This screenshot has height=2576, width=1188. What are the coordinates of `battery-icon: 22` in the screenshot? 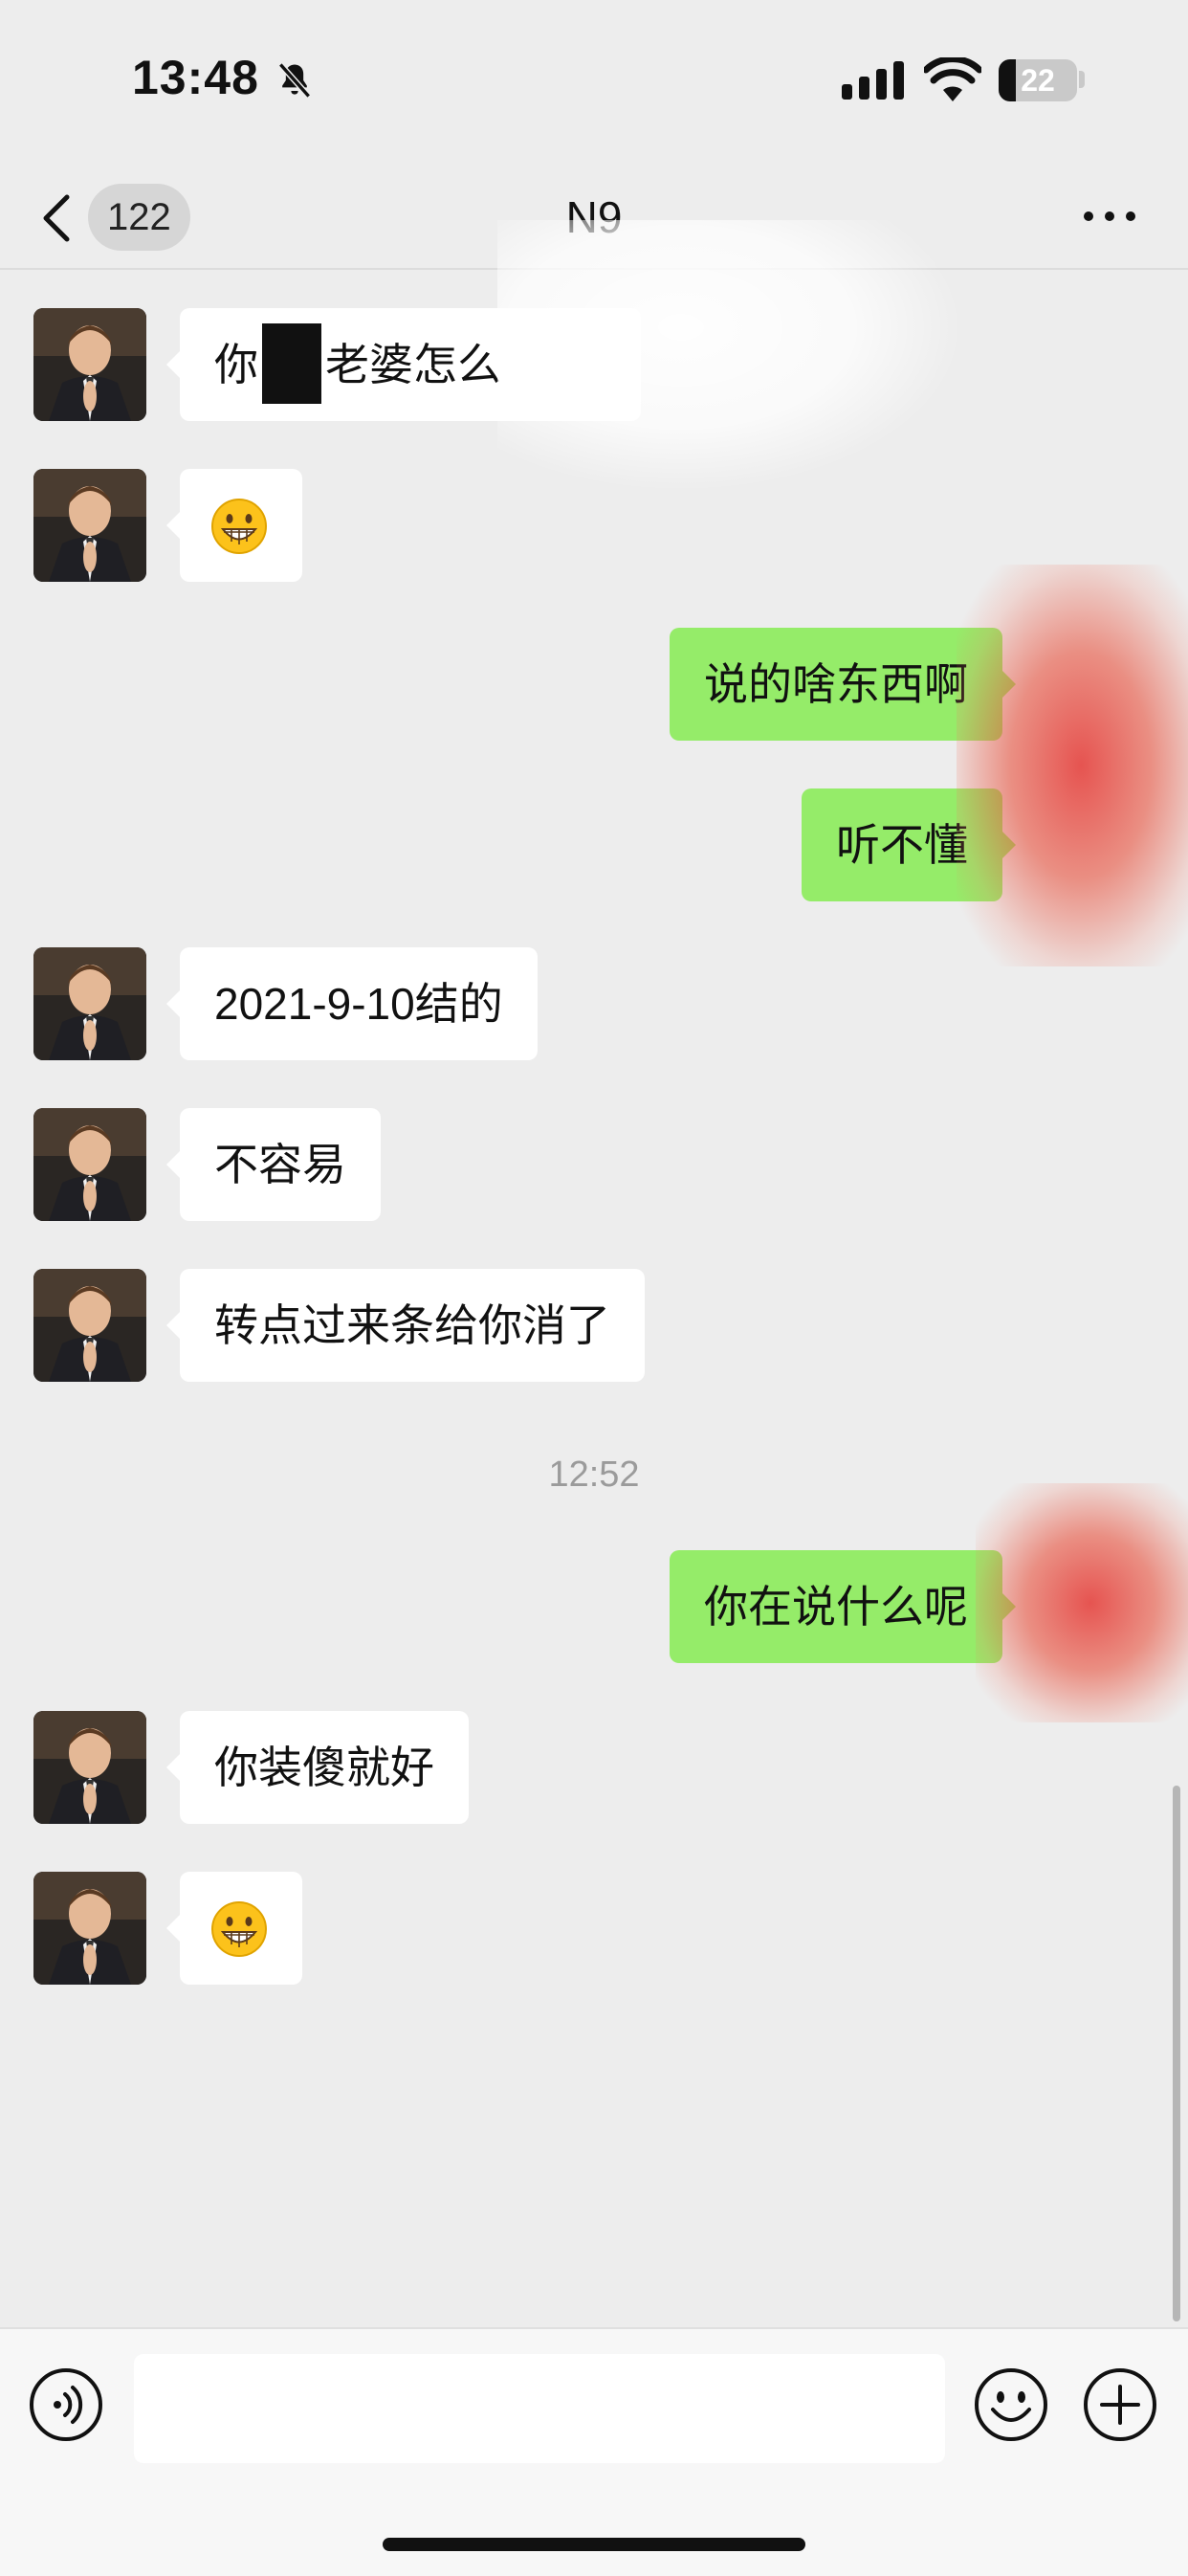 It's located at (1038, 80).